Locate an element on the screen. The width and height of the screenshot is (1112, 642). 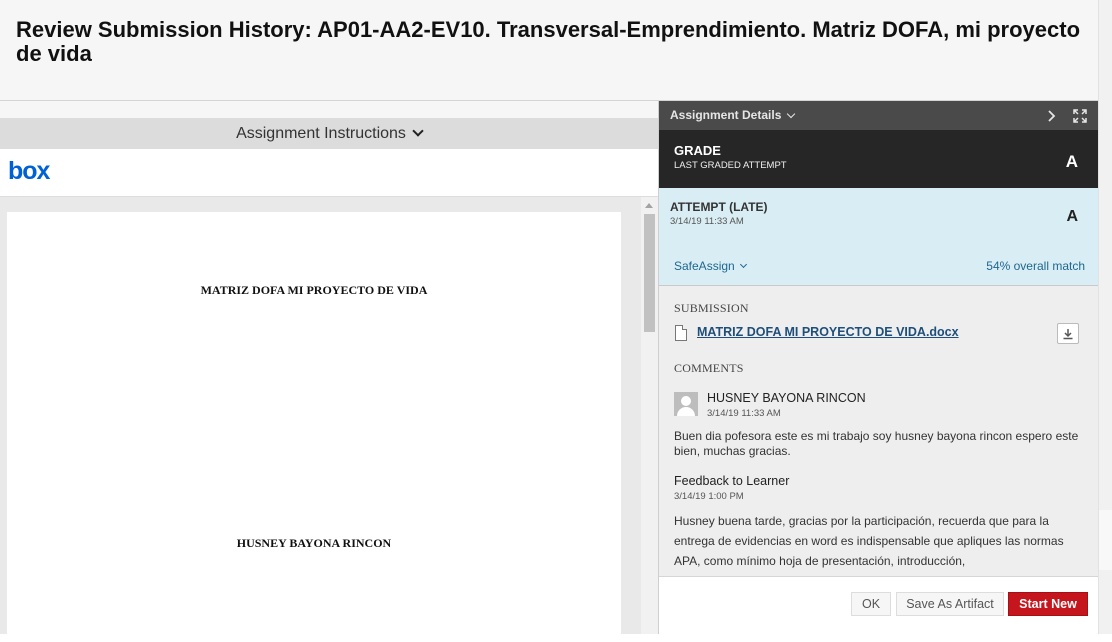
chevron-right-icon is located at coordinates (1052, 116).